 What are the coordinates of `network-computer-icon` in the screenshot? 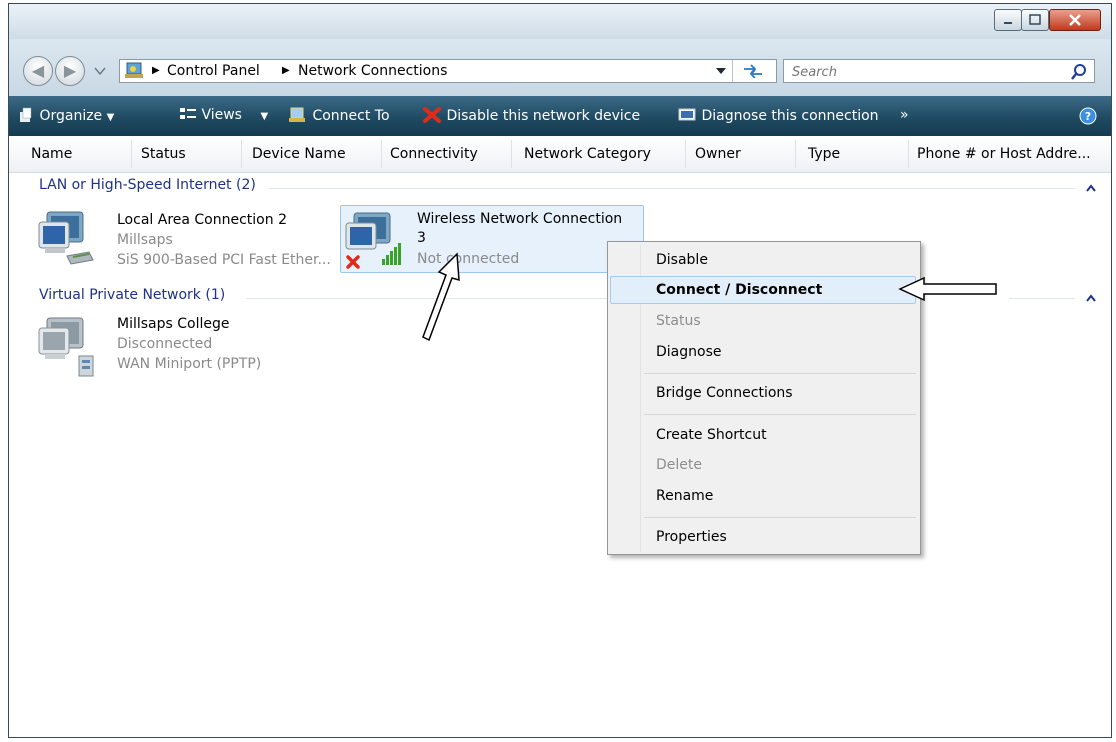 It's located at (66, 238).